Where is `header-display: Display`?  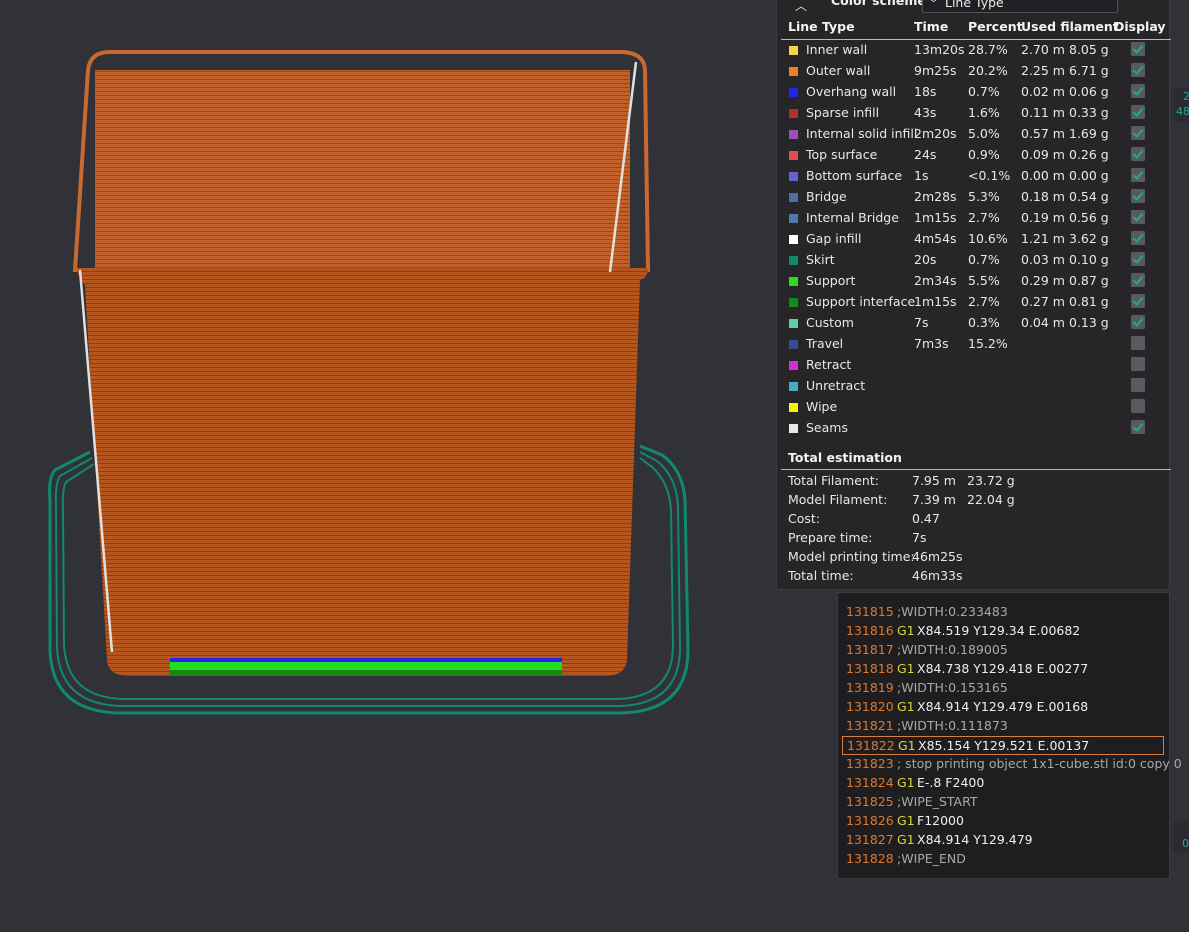
header-display: Display is located at coordinates (1140, 26).